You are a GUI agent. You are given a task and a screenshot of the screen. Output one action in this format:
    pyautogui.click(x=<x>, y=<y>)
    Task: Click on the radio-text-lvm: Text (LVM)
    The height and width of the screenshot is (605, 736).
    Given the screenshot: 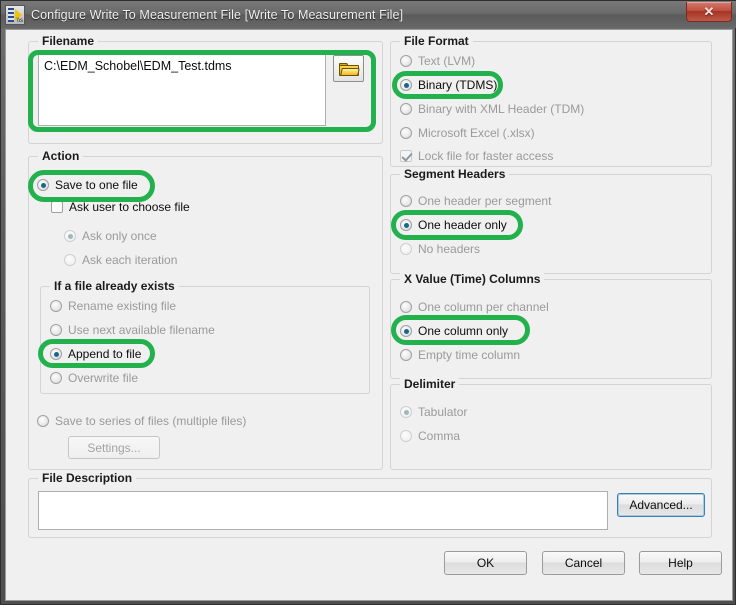 What is the action you would take?
    pyautogui.click(x=437, y=61)
    